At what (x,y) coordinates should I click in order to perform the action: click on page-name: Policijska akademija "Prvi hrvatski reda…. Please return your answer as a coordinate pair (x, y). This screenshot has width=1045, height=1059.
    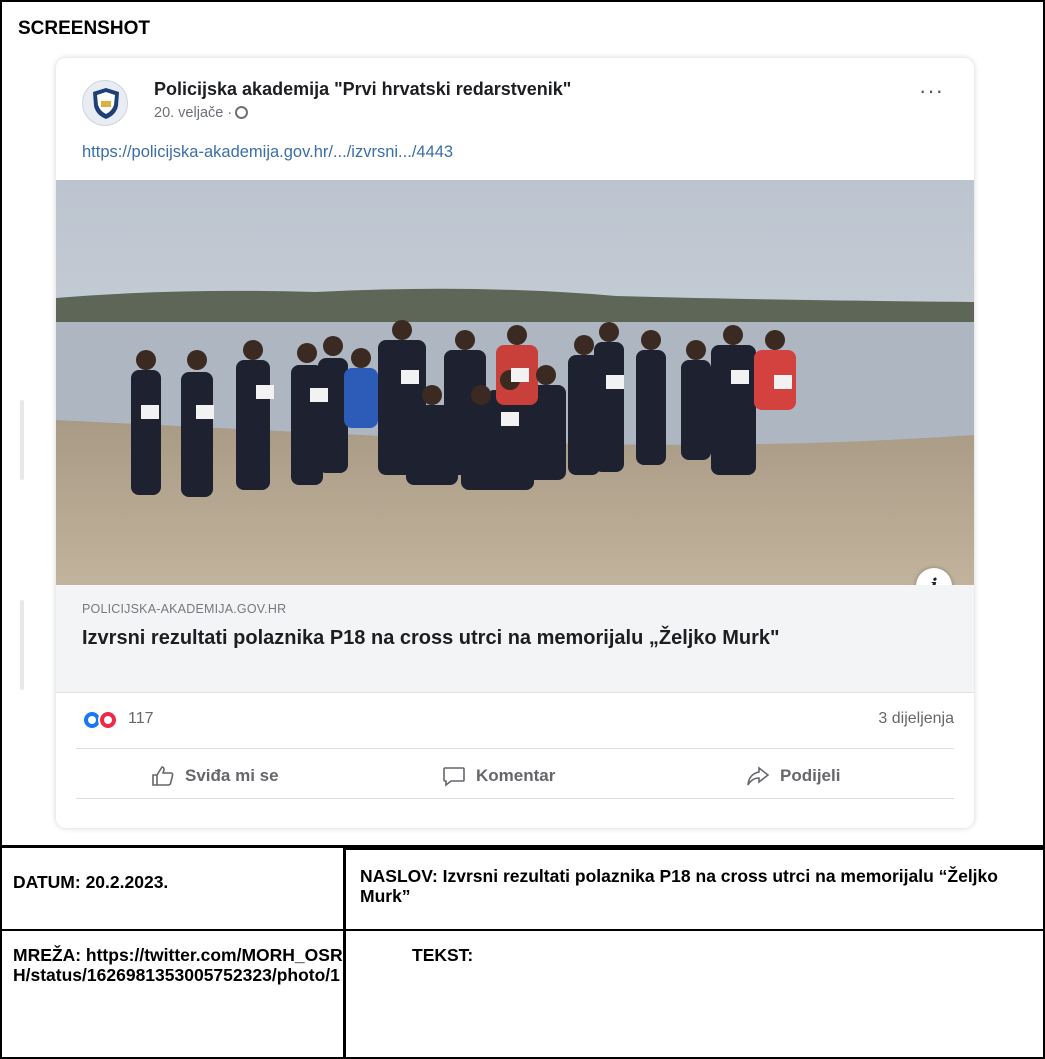
    Looking at the image, I should click on (362, 89).